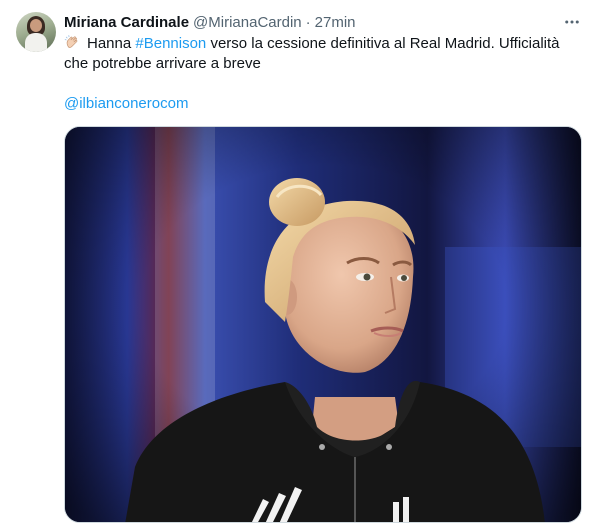 This screenshot has width=598, height=529. What do you see at coordinates (247, 22) in the screenshot?
I see `author-handle: @MirianaCardin` at bounding box center [247, 22].